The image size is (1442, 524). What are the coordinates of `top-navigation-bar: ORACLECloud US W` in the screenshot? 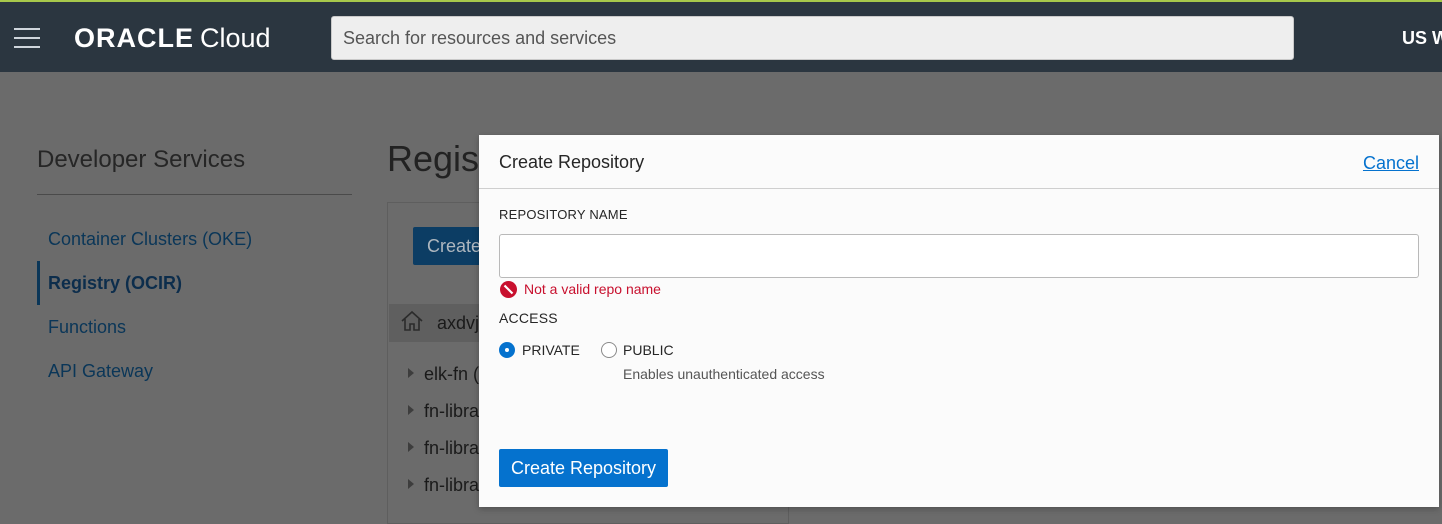 It's located at (721, 36).